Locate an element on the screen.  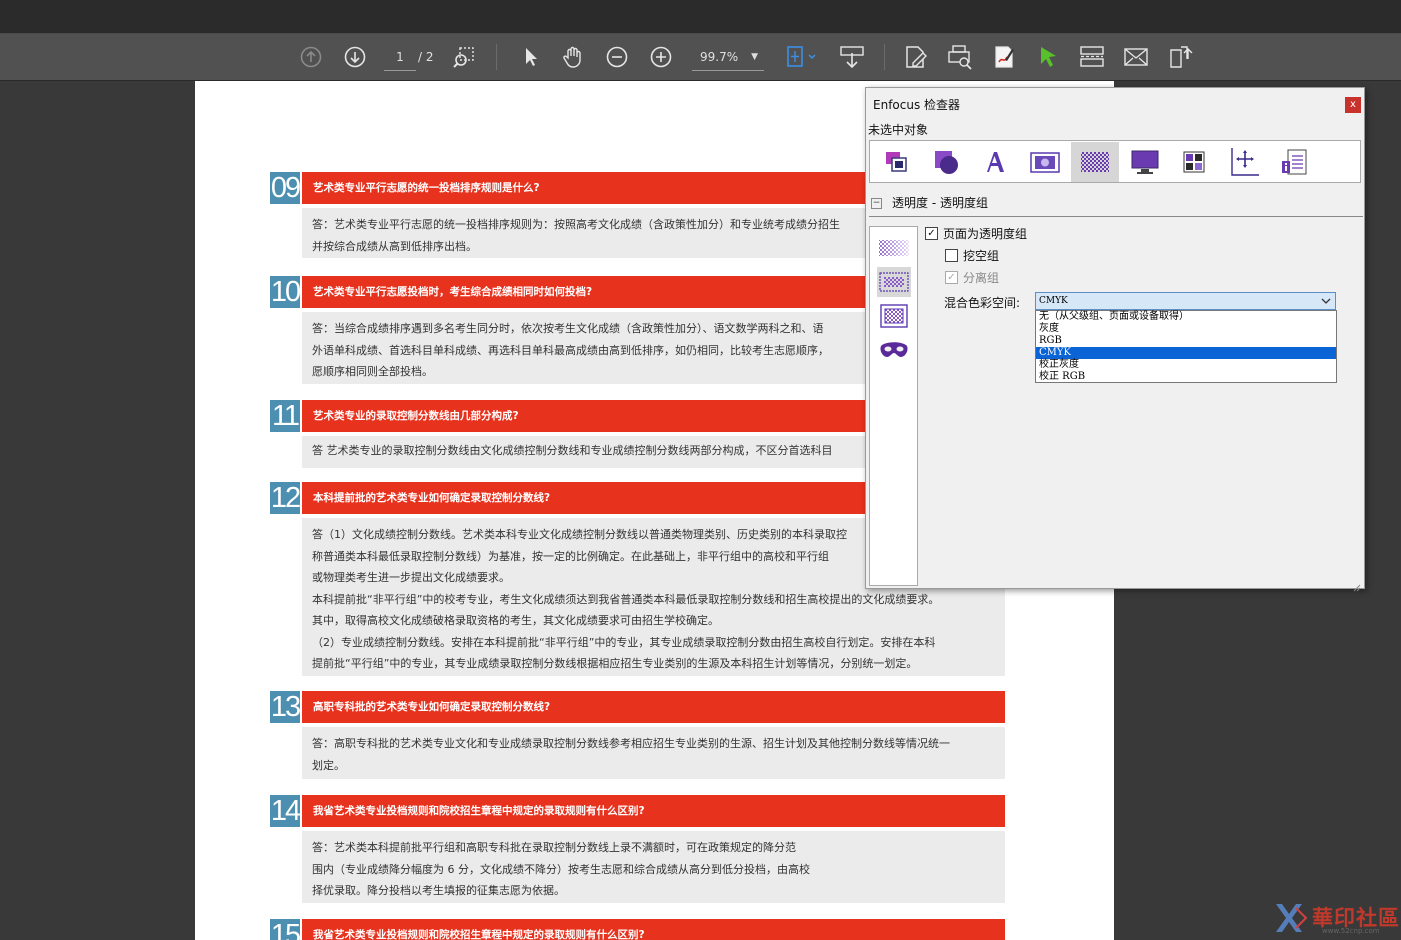
question-number: 14 is located at coordinates (285, 811).